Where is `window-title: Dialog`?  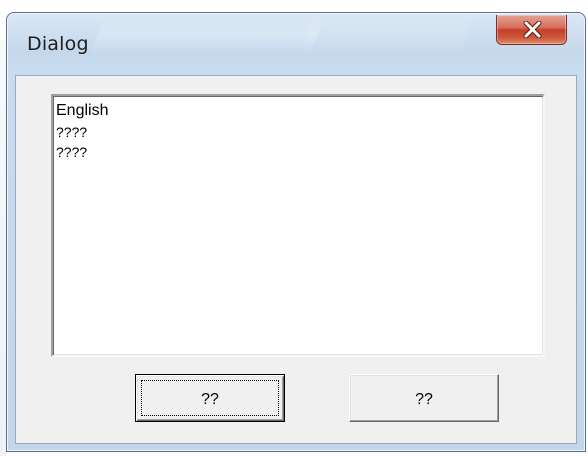
window-title: Dialog is located at coordinates (58, 44).